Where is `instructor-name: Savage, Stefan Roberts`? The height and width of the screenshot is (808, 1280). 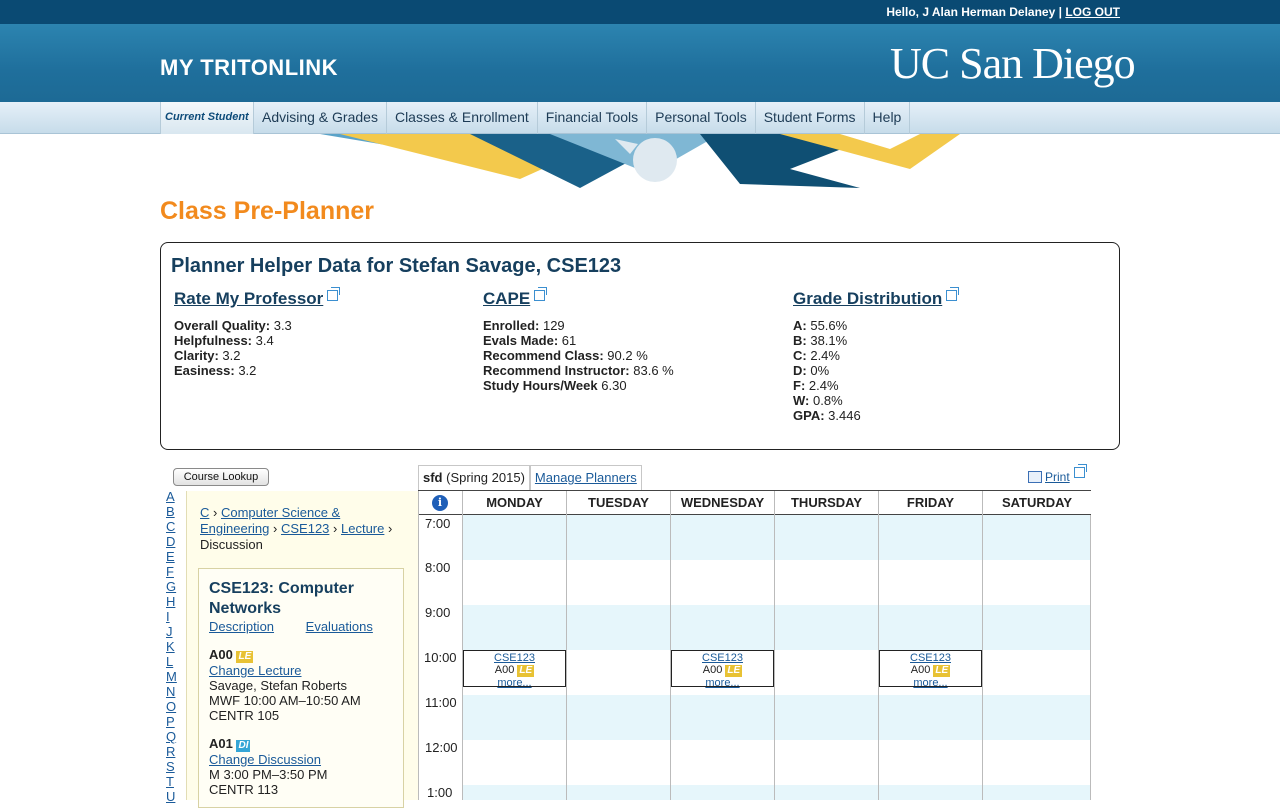
instructor-name: Savage, Stefan Roberts is located at coordinates (278, 685).